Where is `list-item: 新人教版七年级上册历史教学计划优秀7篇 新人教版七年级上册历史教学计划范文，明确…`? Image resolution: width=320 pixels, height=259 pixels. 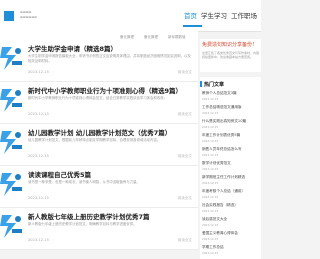
list-item: 新人教版七年级上册历史教学计划优秀7篇 新人教版七年级上册历史教学计划范文，明确… is located at coordinates (99, 229).